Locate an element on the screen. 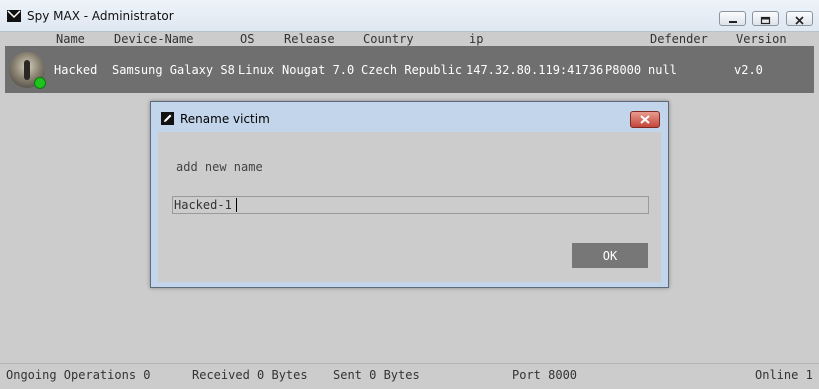  envelope-logo-icon is located at coordinates (14, 16).